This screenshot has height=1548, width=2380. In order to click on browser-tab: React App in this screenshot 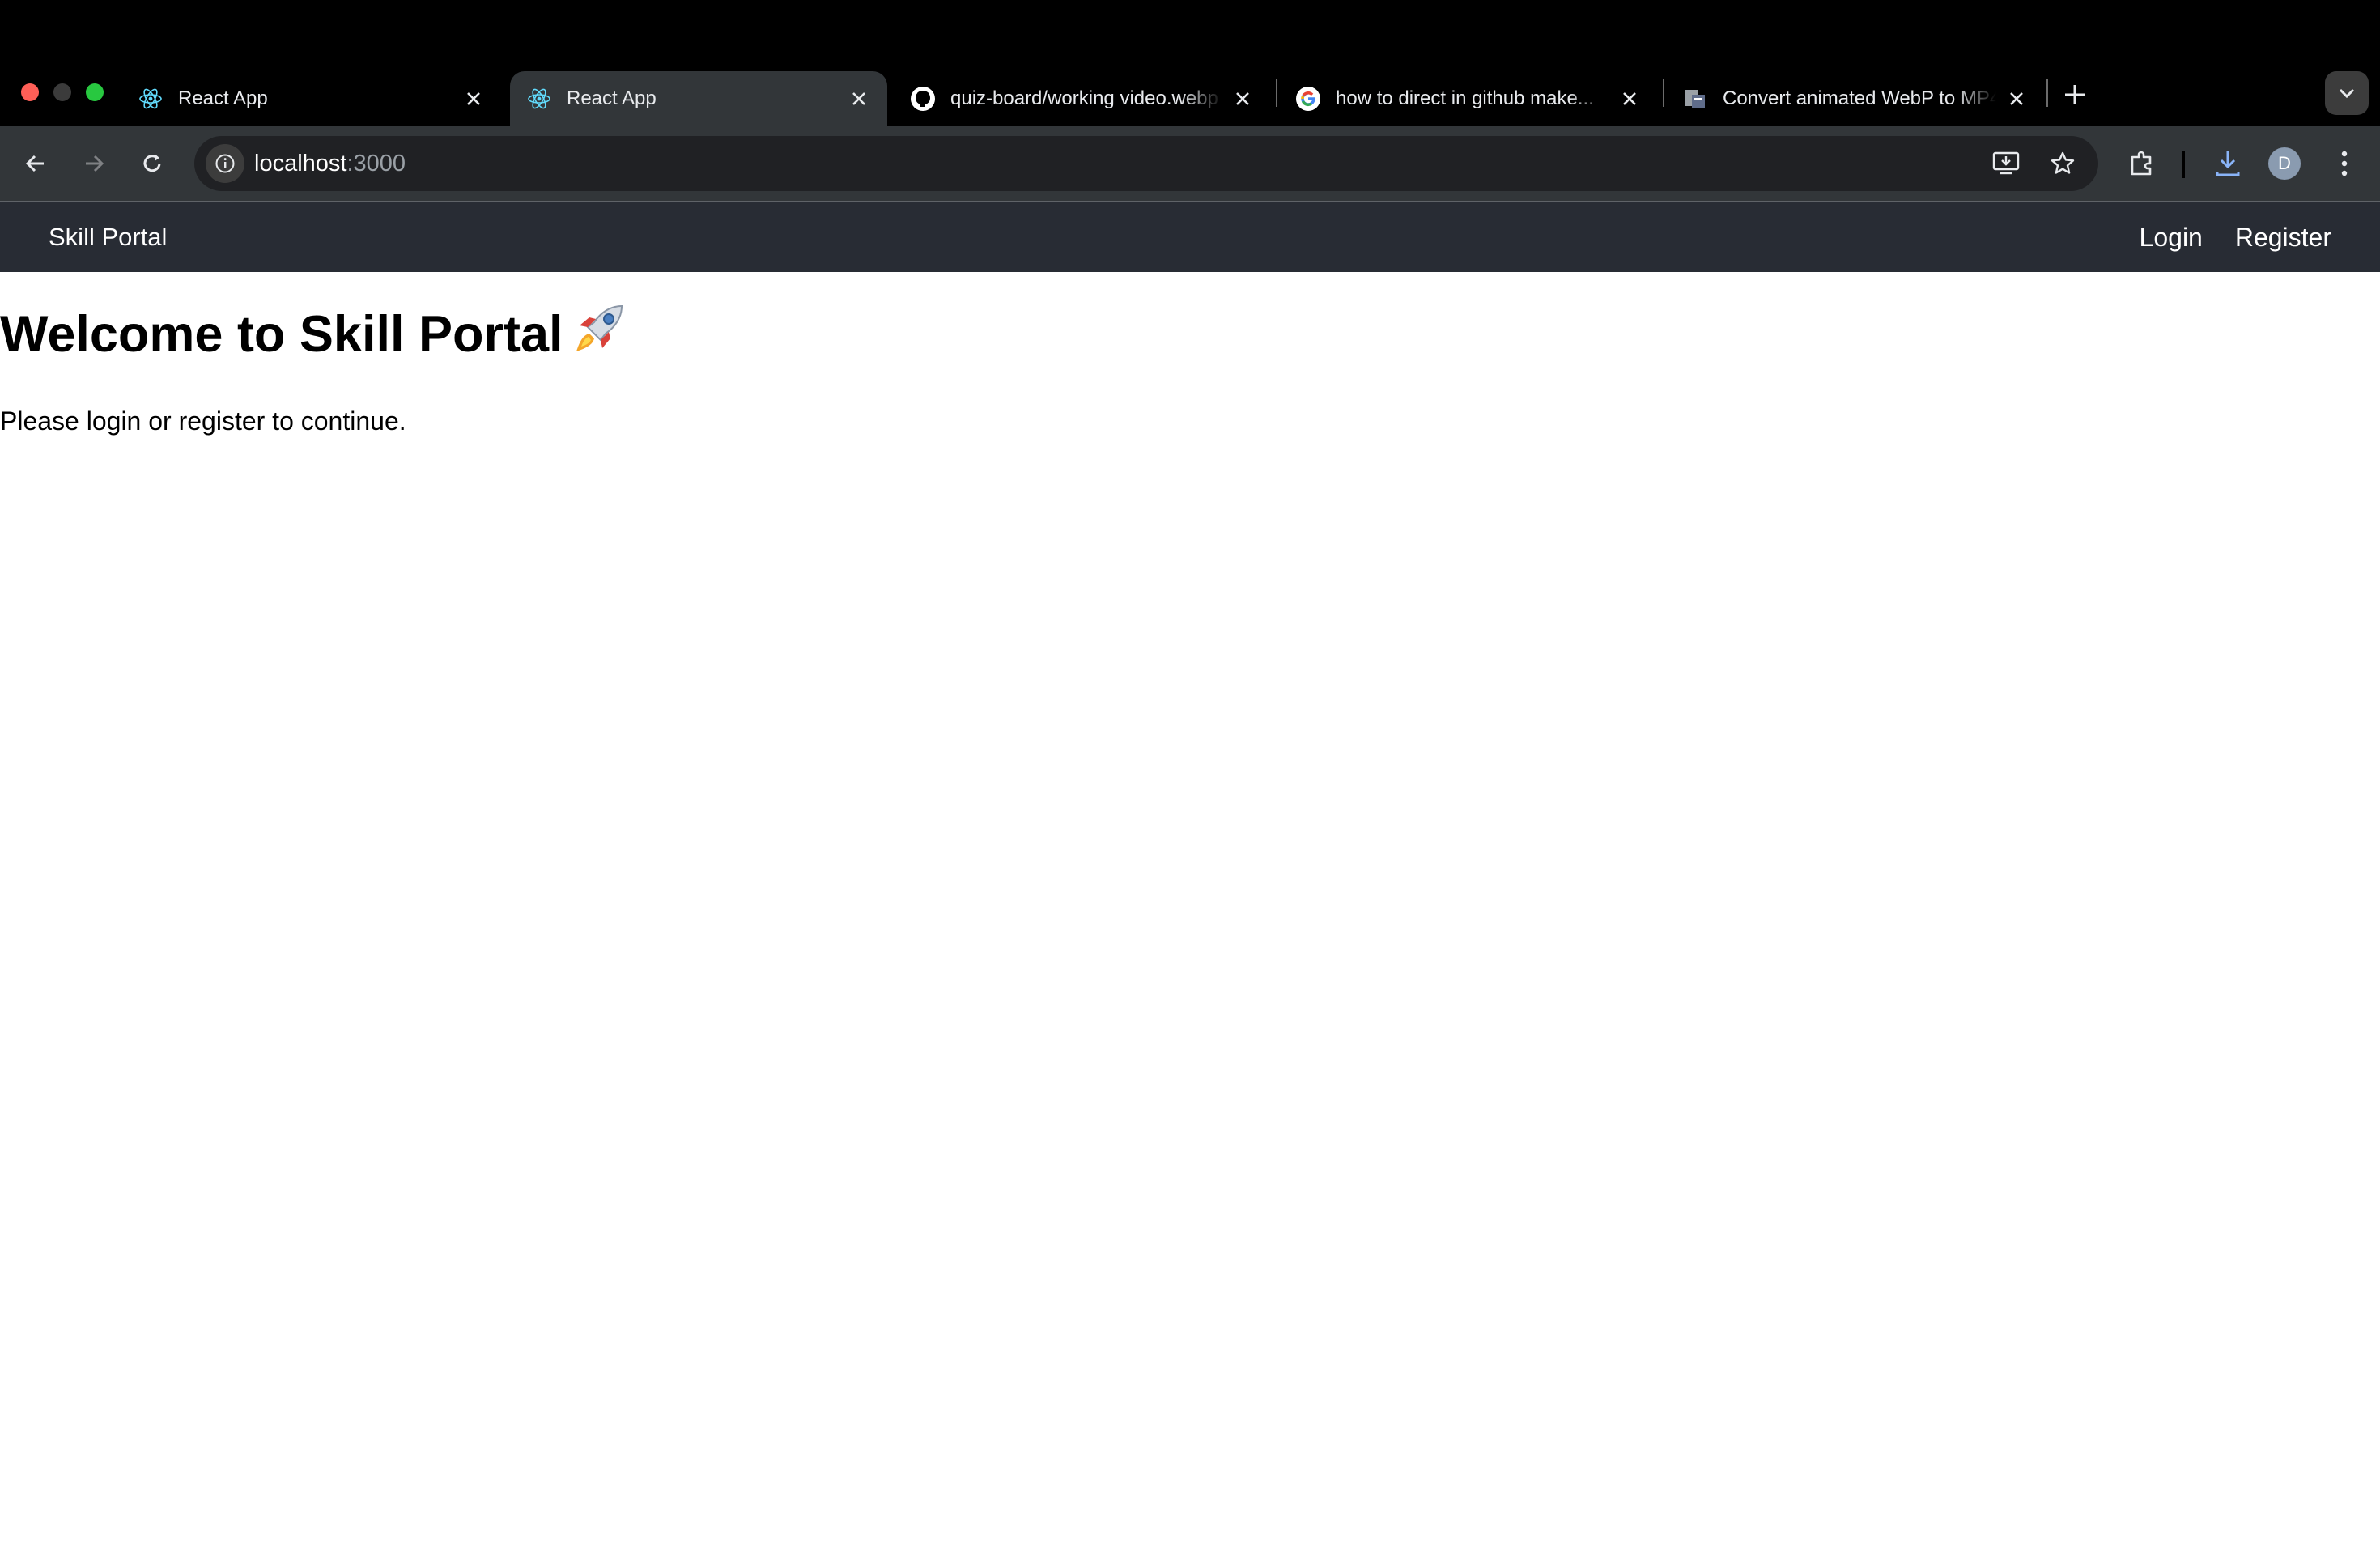, I will do `click(311, 99)`.